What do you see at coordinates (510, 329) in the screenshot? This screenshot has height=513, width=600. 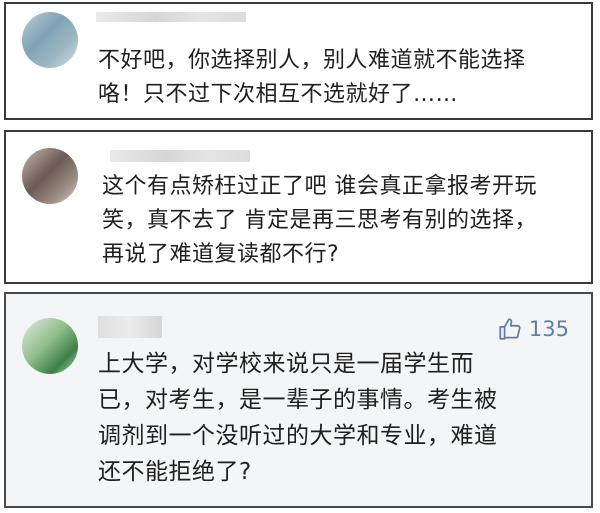 I see `thumbs-up-icon` at bounding box center [510, 329].